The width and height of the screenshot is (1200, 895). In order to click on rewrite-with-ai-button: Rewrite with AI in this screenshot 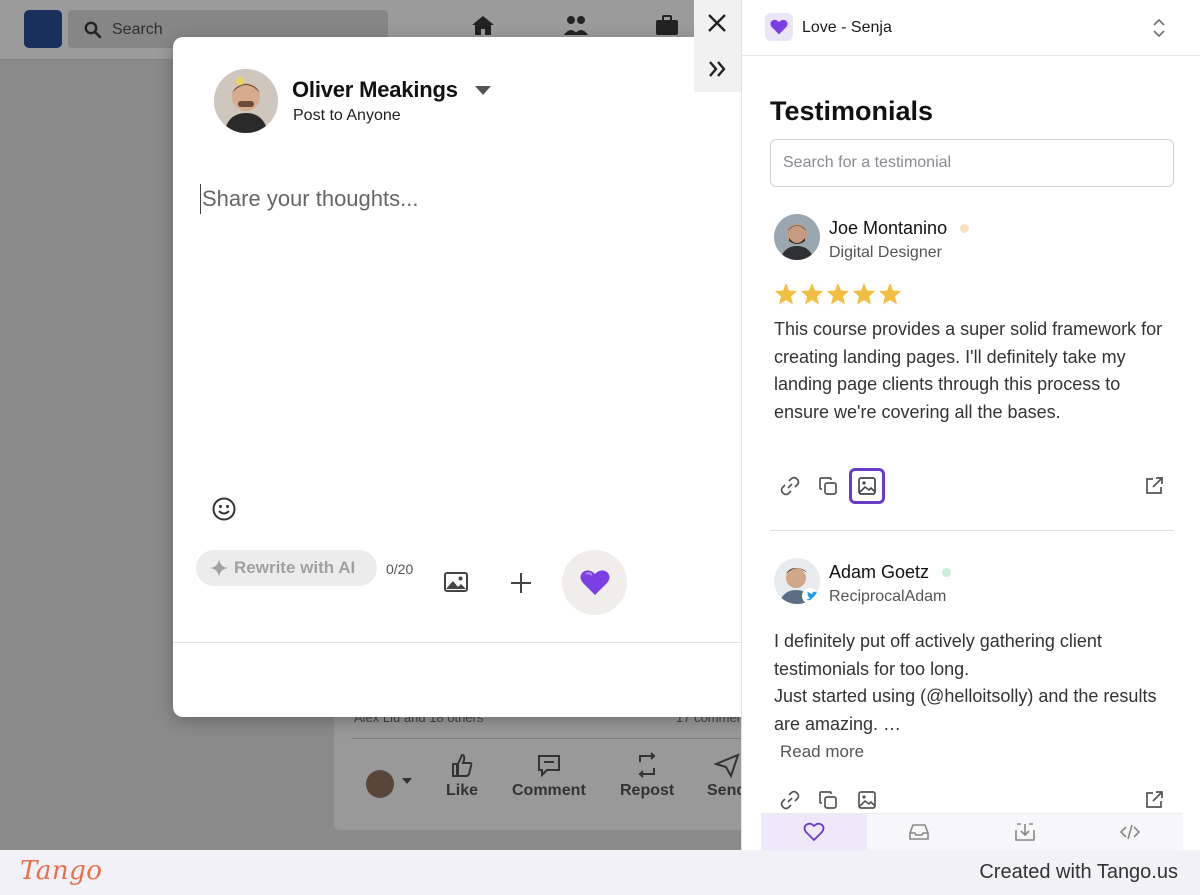, I will do `click(286, 568)`.